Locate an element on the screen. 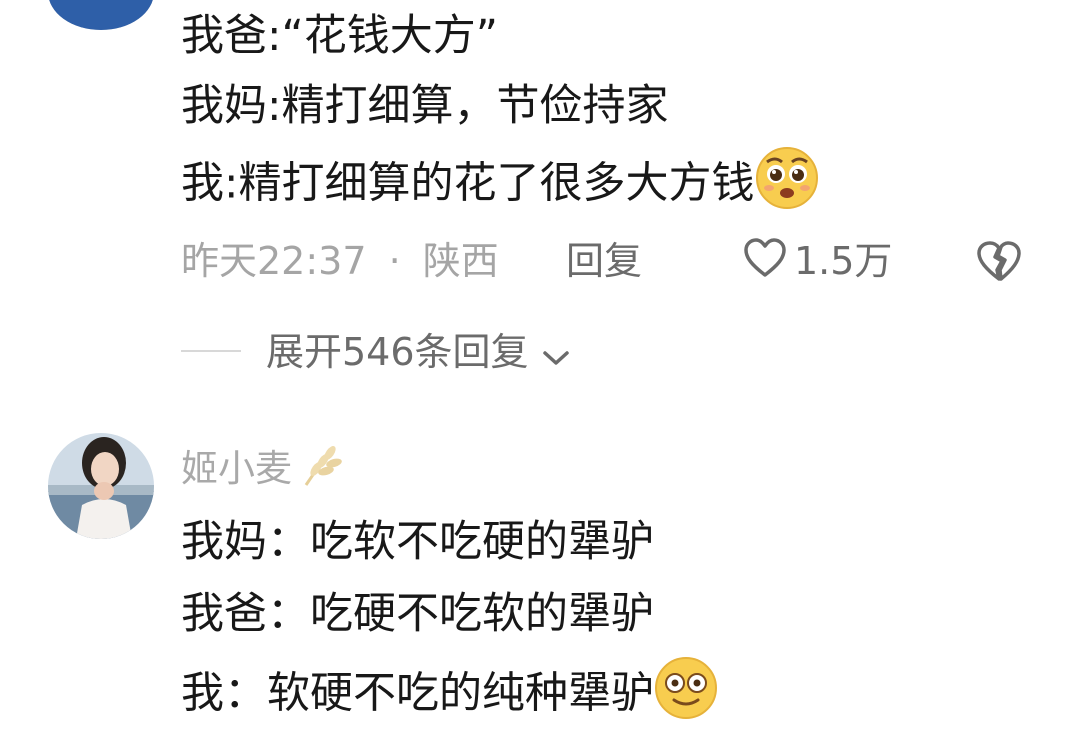 This screenshot has height=737, width=1080. comment-text-line: 我爸：吃硬不吃软的犟驴 is located at coordinates (417, 614).